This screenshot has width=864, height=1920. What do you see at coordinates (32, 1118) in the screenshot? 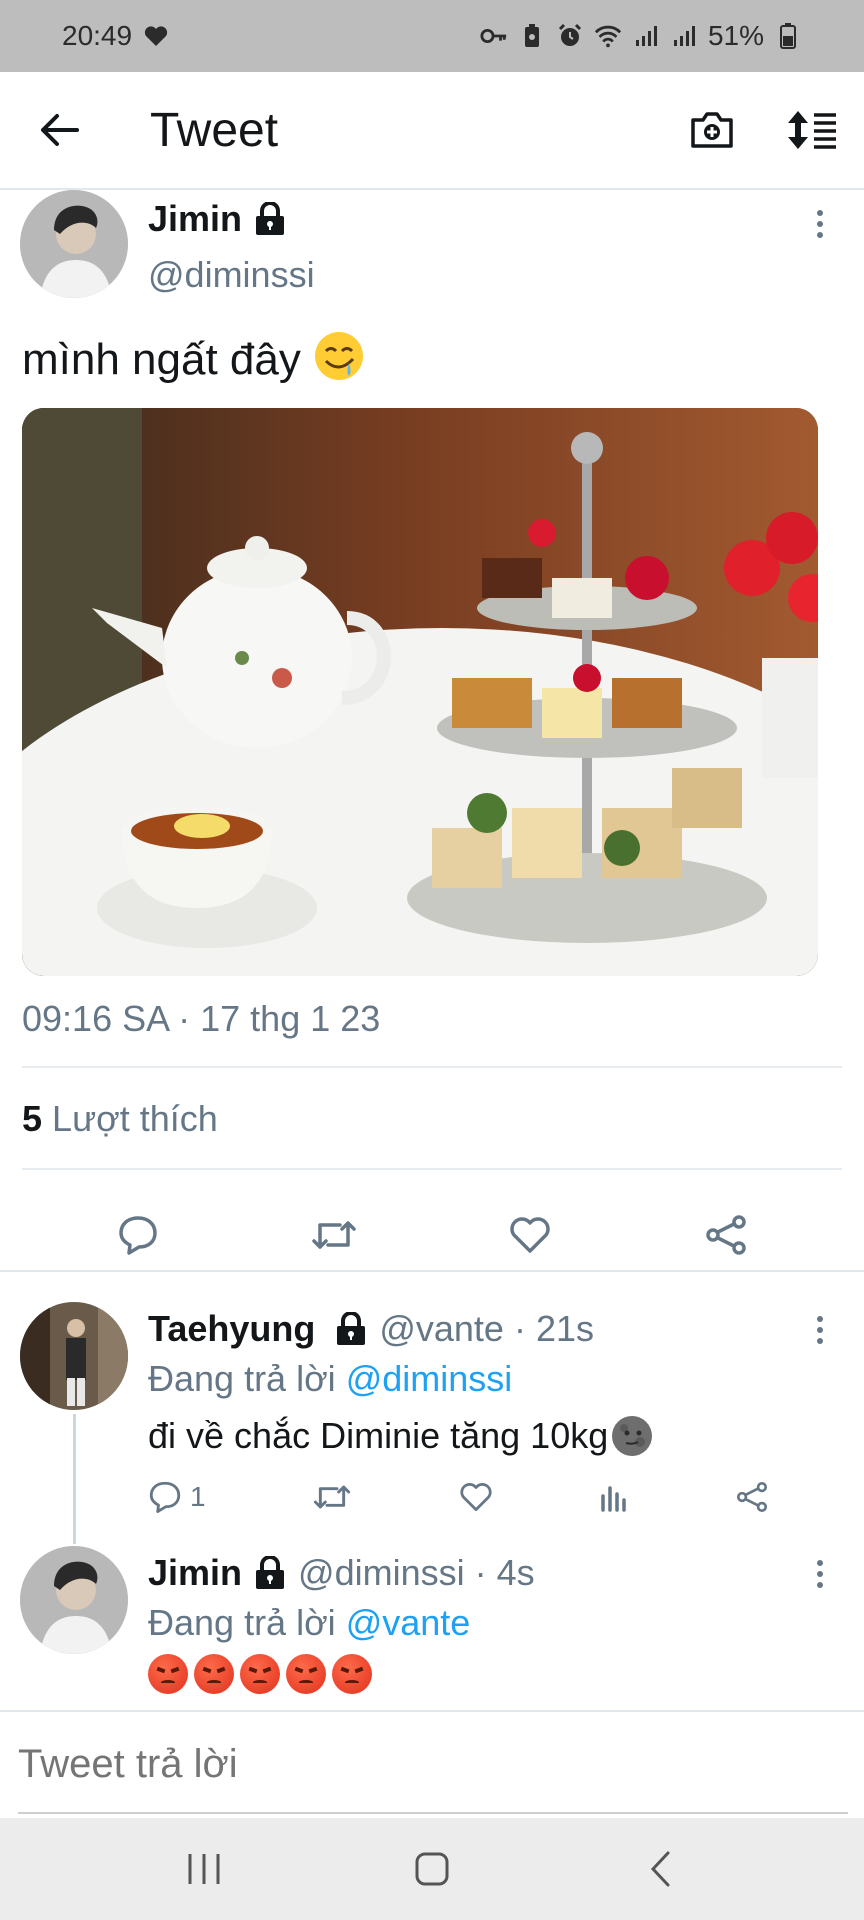
I see `likes-number: 5` at bounding box center [32, 1118].